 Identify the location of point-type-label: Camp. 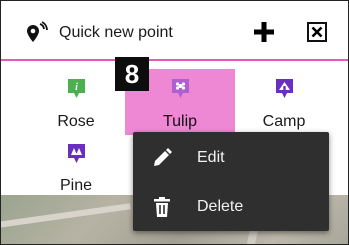
(284, 121).